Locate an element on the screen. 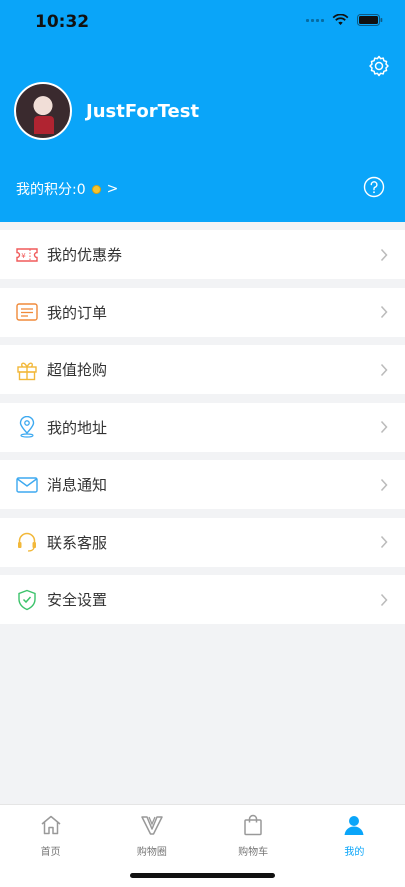  help-icon is located at coordinates (374, 187).